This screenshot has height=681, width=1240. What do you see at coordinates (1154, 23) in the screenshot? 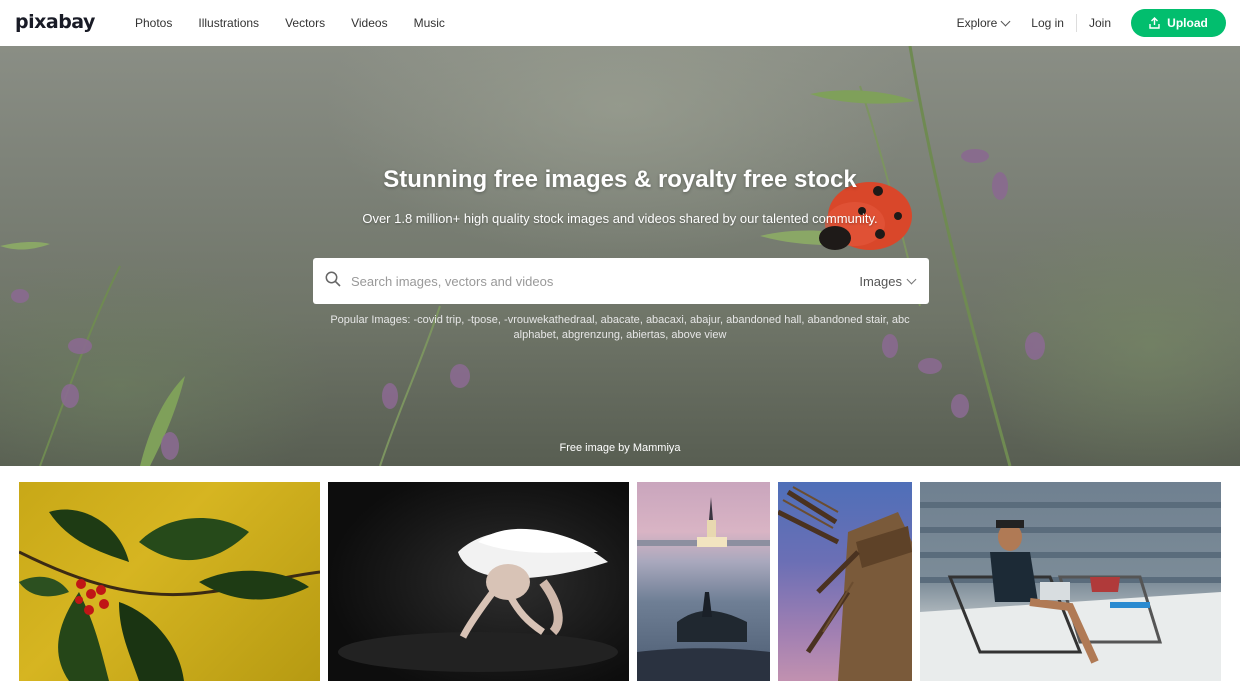
I see `upload-icon` at bounding box center [1154, 23].